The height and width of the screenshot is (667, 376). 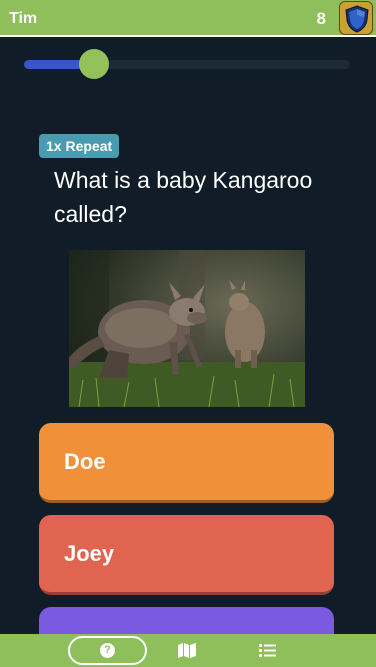 What do you see at coordinates (187, 64) in the screenshot?
I see `progress-bar` at bounding box center [187, 64].